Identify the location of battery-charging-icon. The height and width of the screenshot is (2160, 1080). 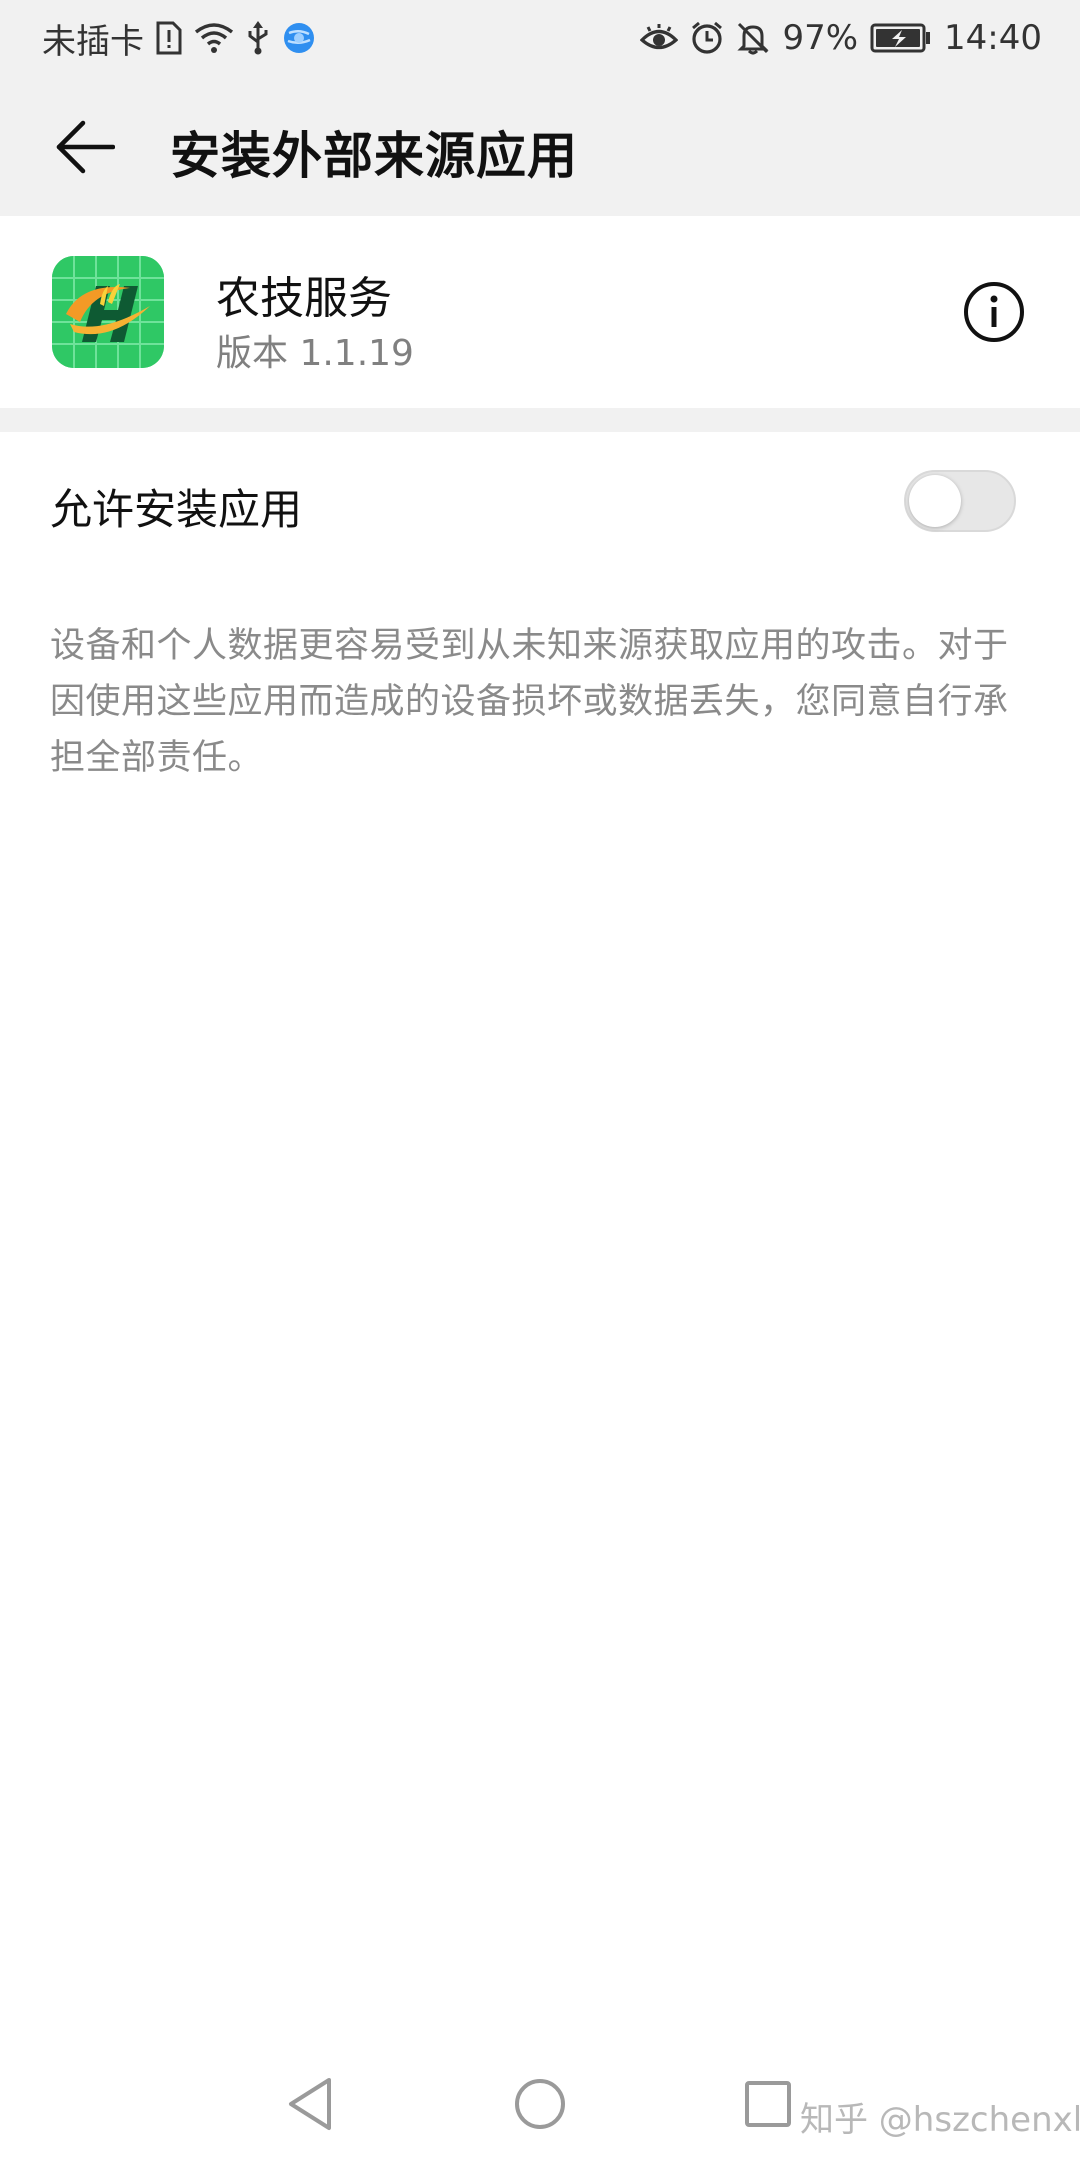
(901, 38).